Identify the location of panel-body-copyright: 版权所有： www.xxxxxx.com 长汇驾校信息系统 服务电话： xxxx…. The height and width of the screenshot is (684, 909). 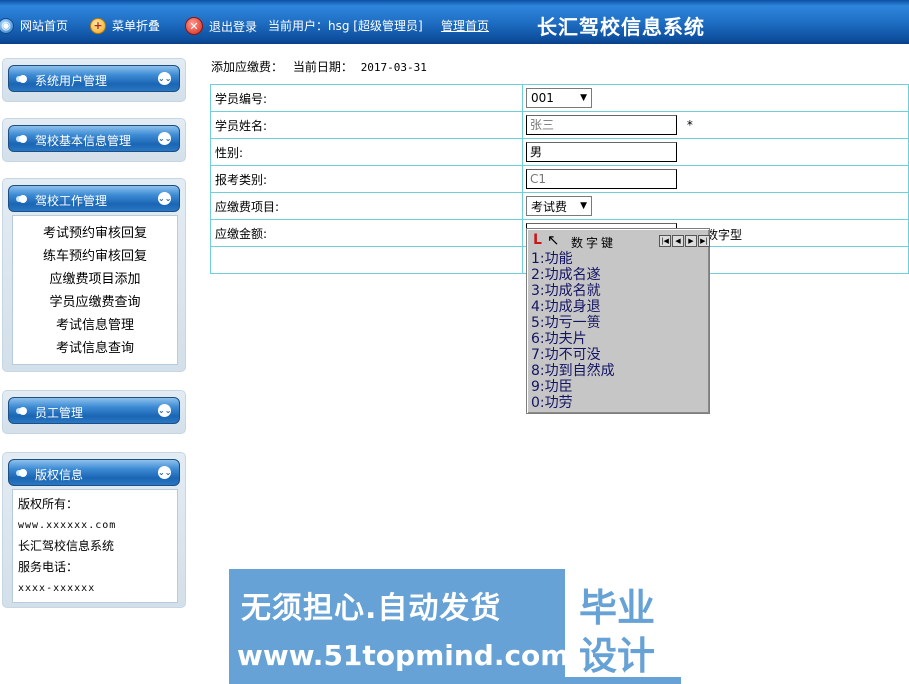
(95, 546).